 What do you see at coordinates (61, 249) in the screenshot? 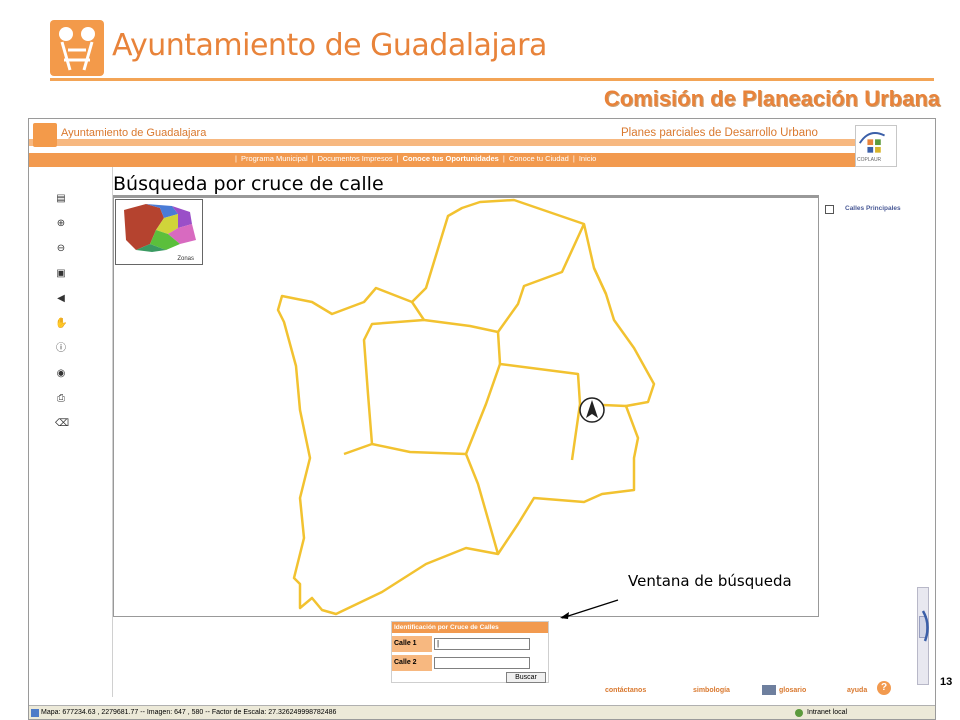
I see `zoom-out-icon: ⊖` at bounding box center [61, 249].